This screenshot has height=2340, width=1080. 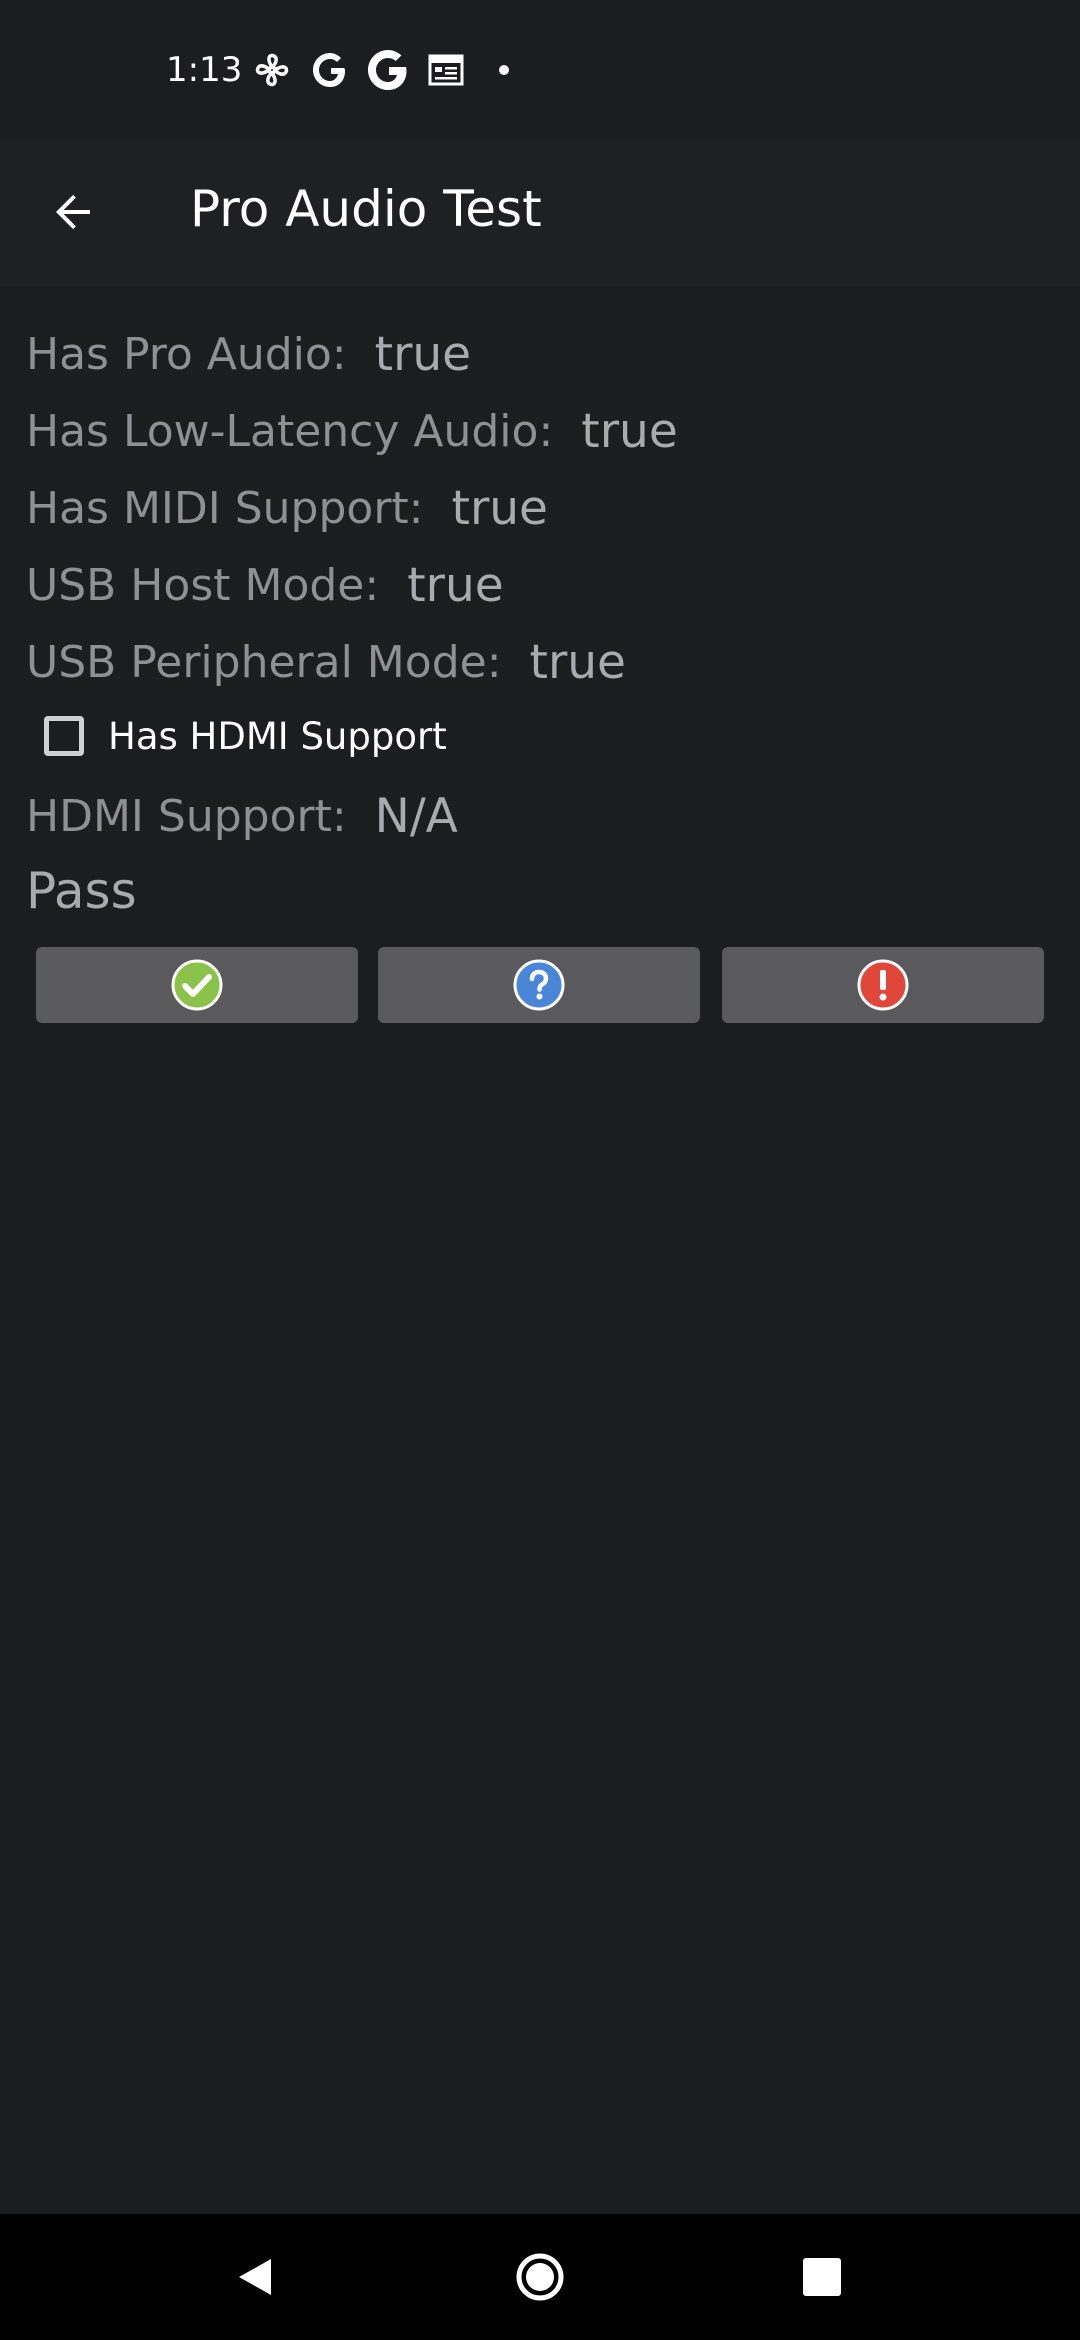 I want to click on checkbox-label: Has HDMI Support, so click(x=277, y=736).